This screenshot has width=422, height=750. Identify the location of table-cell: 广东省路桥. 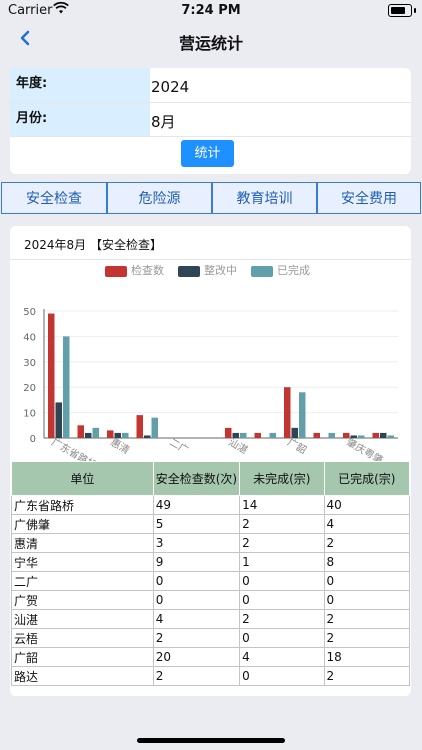
(82, 505).